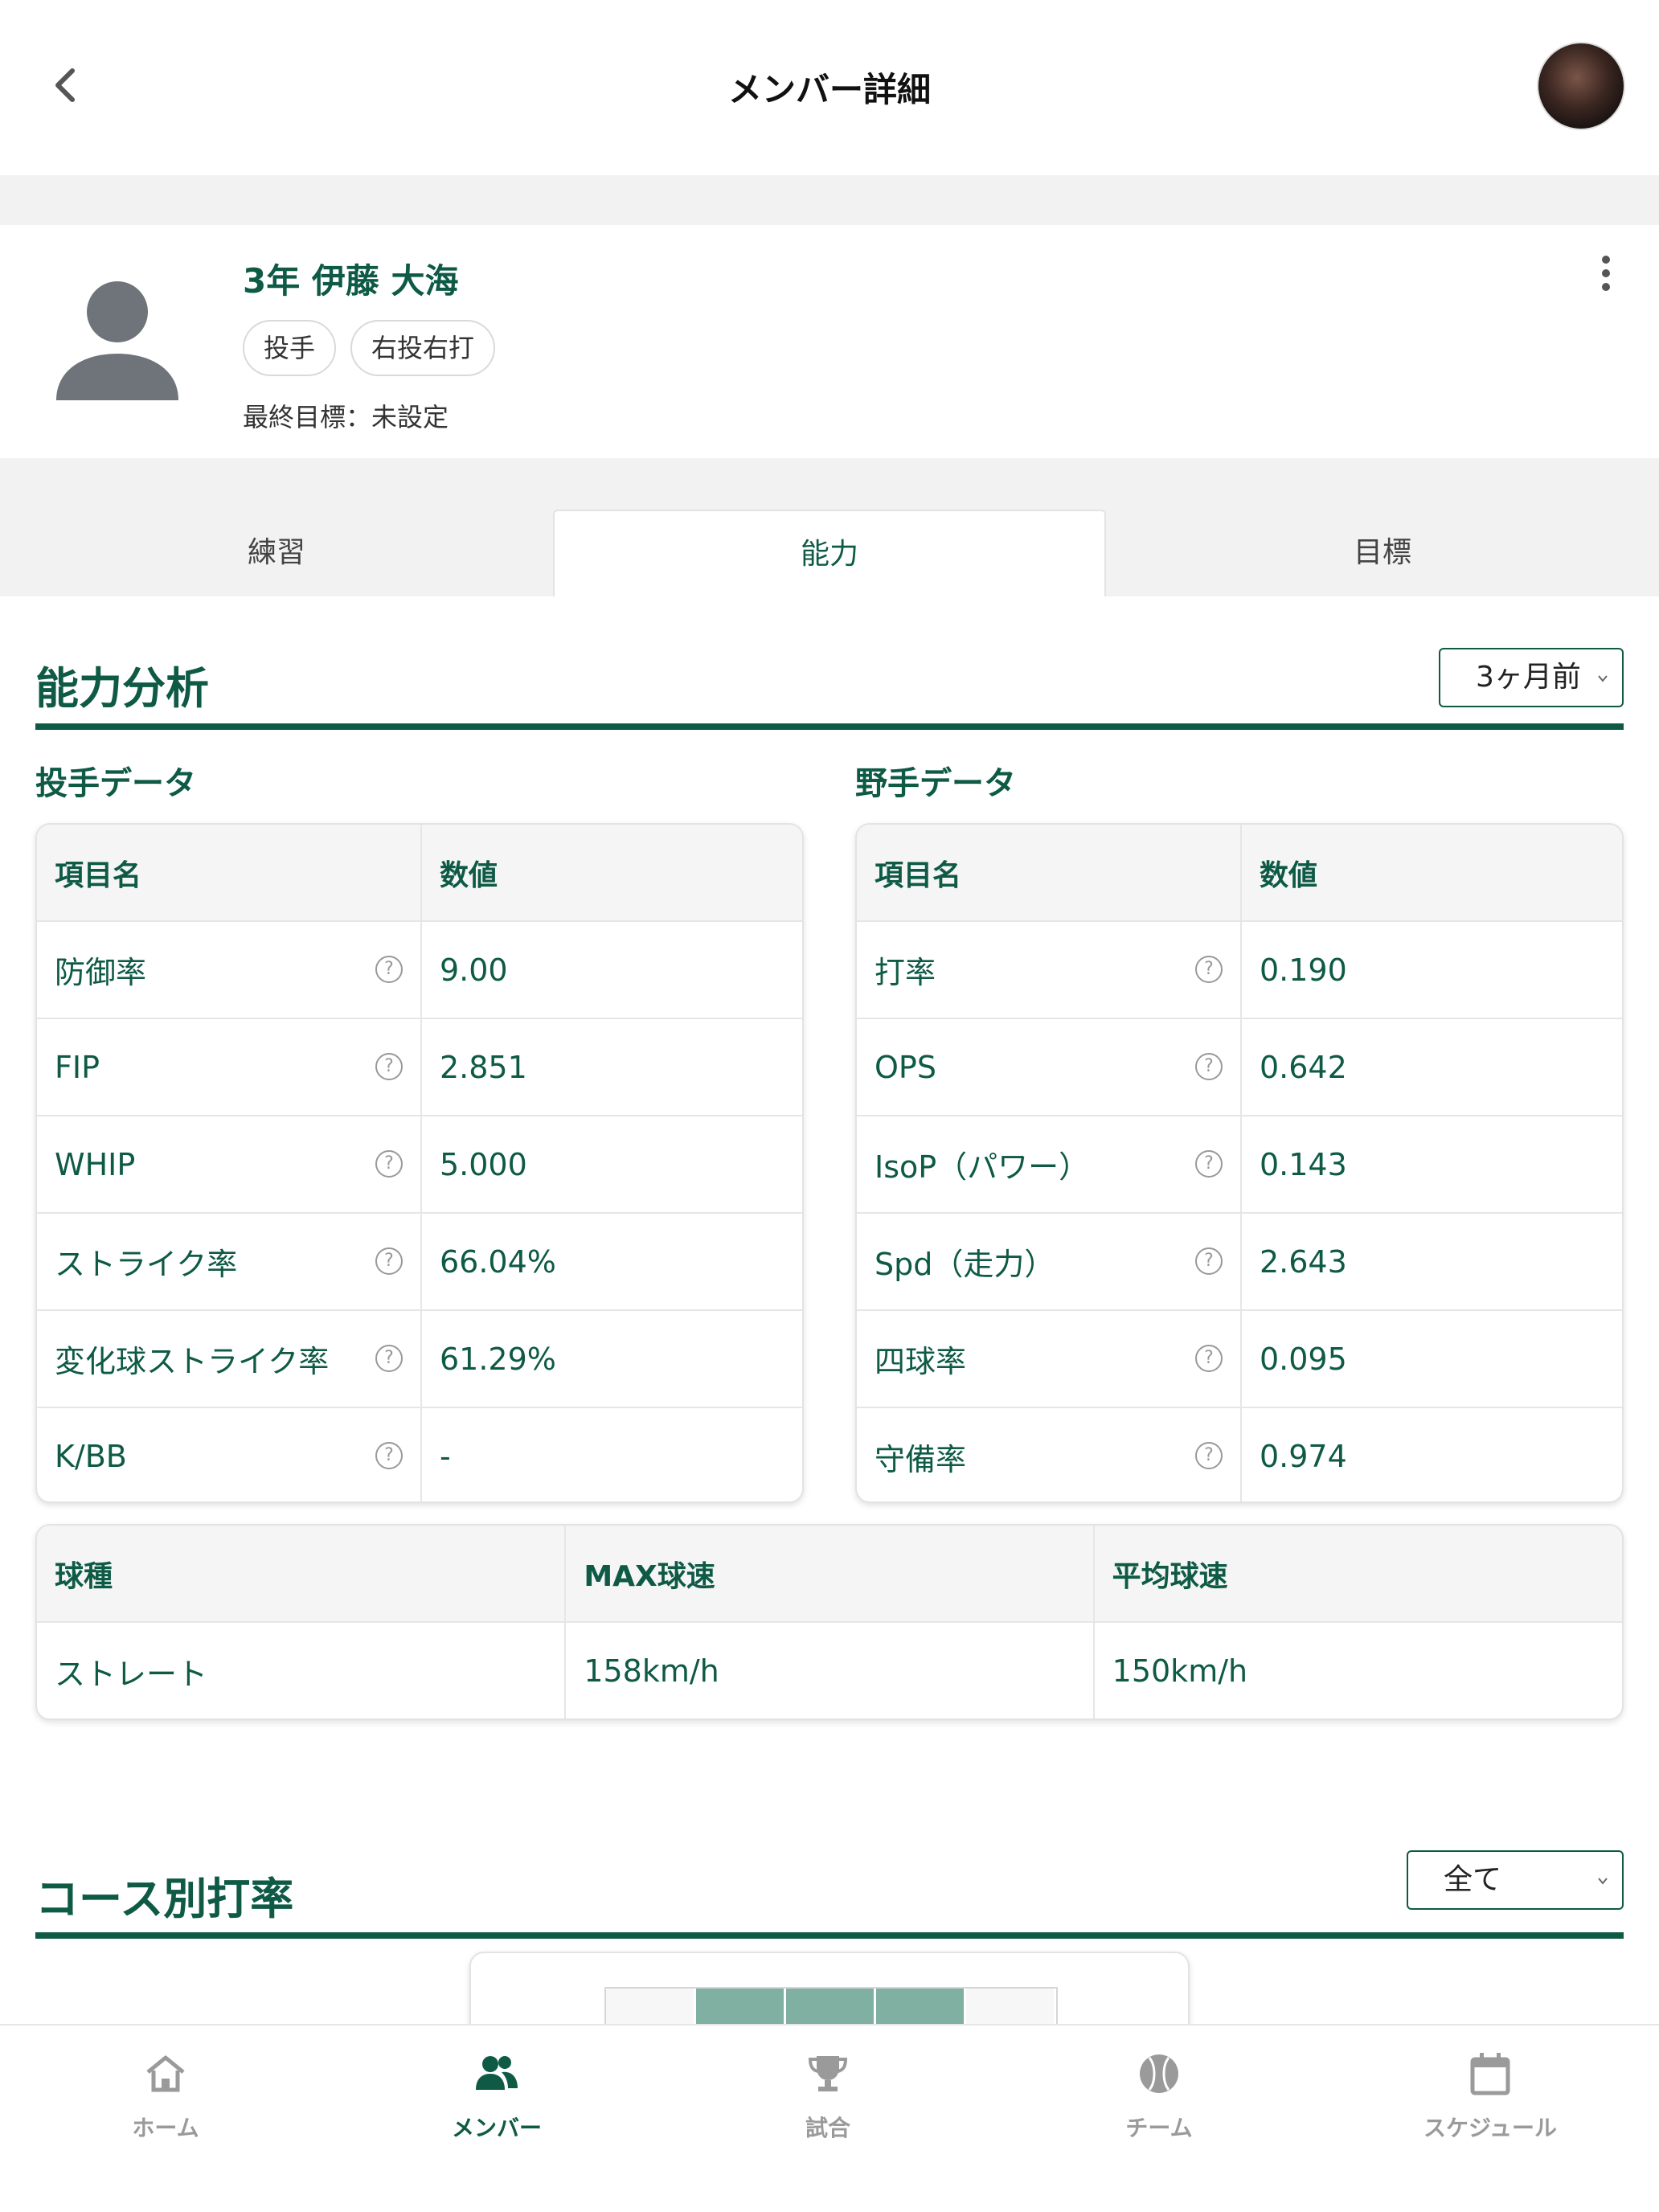 This screenshot has width=1659, height=2212. Describe the element at coordinates (906, 972) in the screenshot. I see `stat-name: 打率` at that location.